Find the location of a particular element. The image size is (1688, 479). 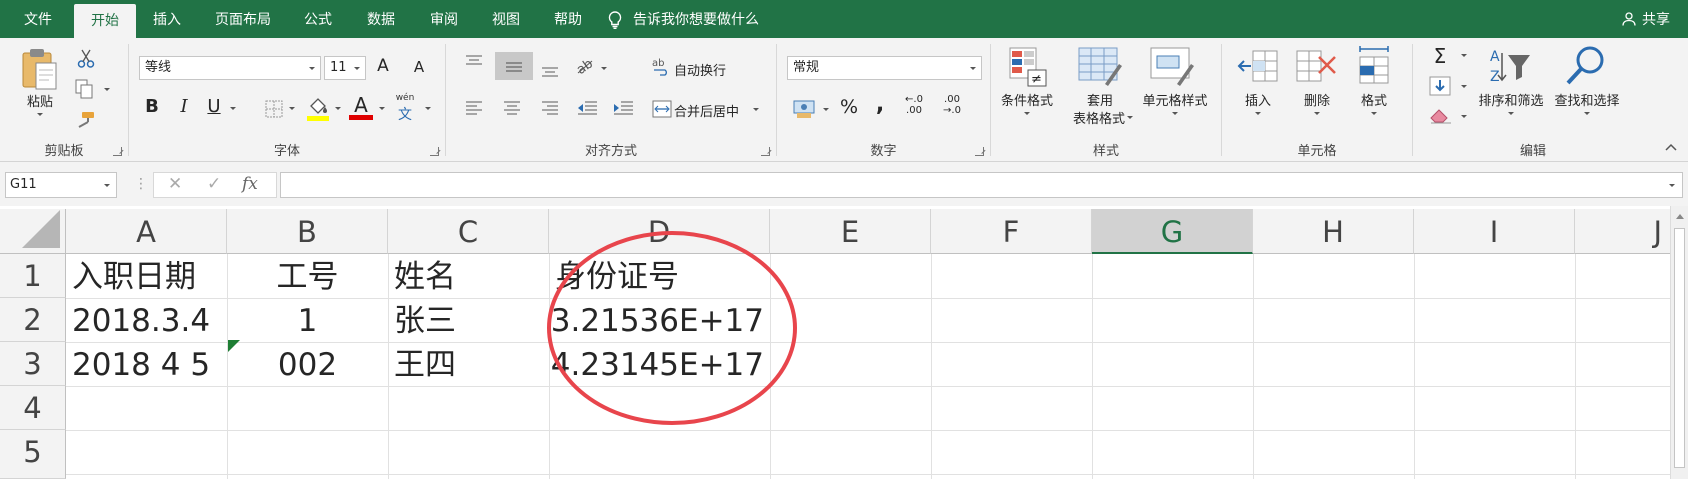

formula-input is located at coordinates (981, 185).